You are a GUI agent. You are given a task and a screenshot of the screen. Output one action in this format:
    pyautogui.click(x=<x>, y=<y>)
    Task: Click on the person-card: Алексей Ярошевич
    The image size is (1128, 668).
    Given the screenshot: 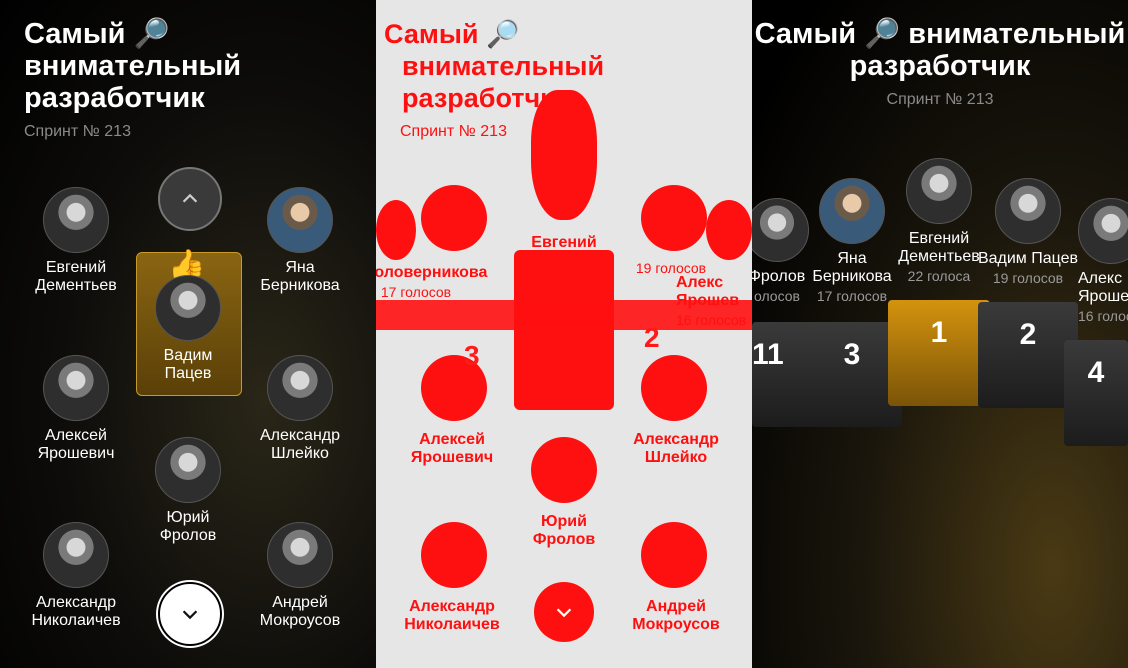 What is the action you would take?
    pyautogui.click(x=76, y=409)
    